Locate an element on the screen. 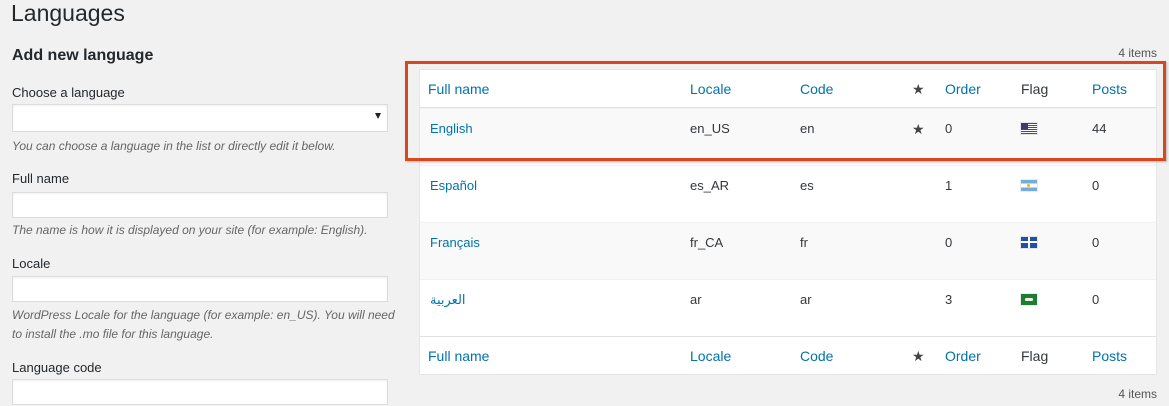  locale-label: Locale is located at coordinates (31, 263).